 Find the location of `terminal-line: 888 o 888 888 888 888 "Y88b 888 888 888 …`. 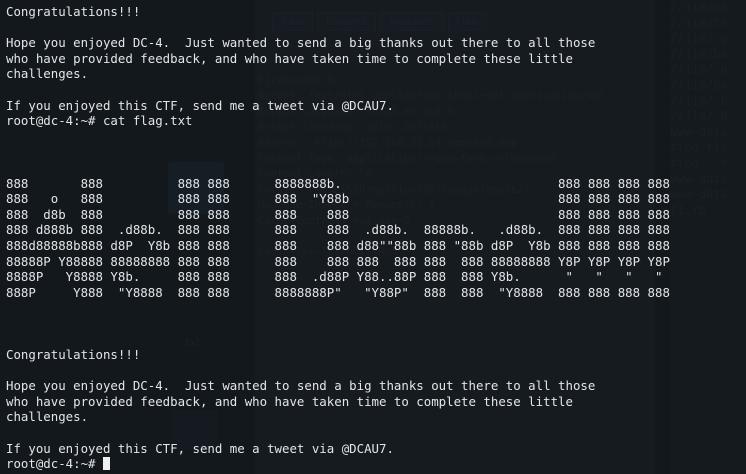

terminal-line: 888 o 888 888 888 888 "Y88b 888 888 888 … is located at coordinates (338, 199).